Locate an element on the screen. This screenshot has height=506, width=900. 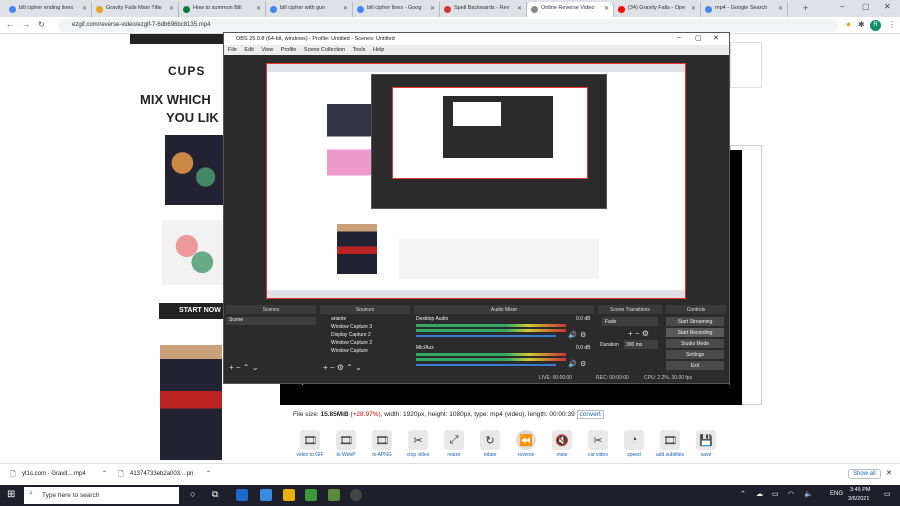
source-item: ariante is located at coordinates (360, 320).